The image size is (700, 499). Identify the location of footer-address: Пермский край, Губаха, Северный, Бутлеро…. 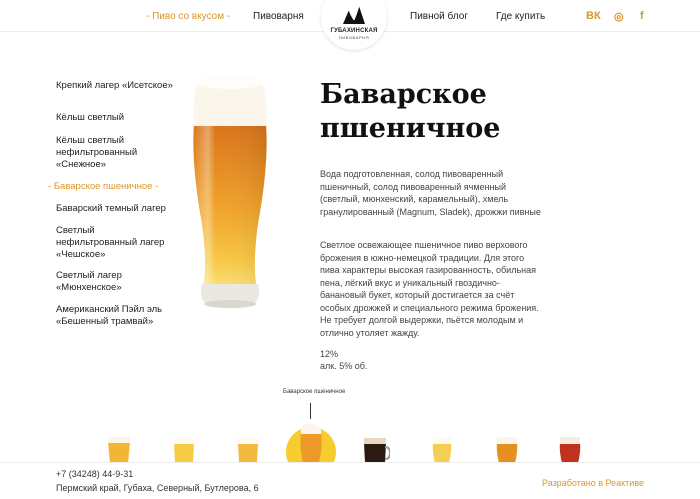
(157, 488).